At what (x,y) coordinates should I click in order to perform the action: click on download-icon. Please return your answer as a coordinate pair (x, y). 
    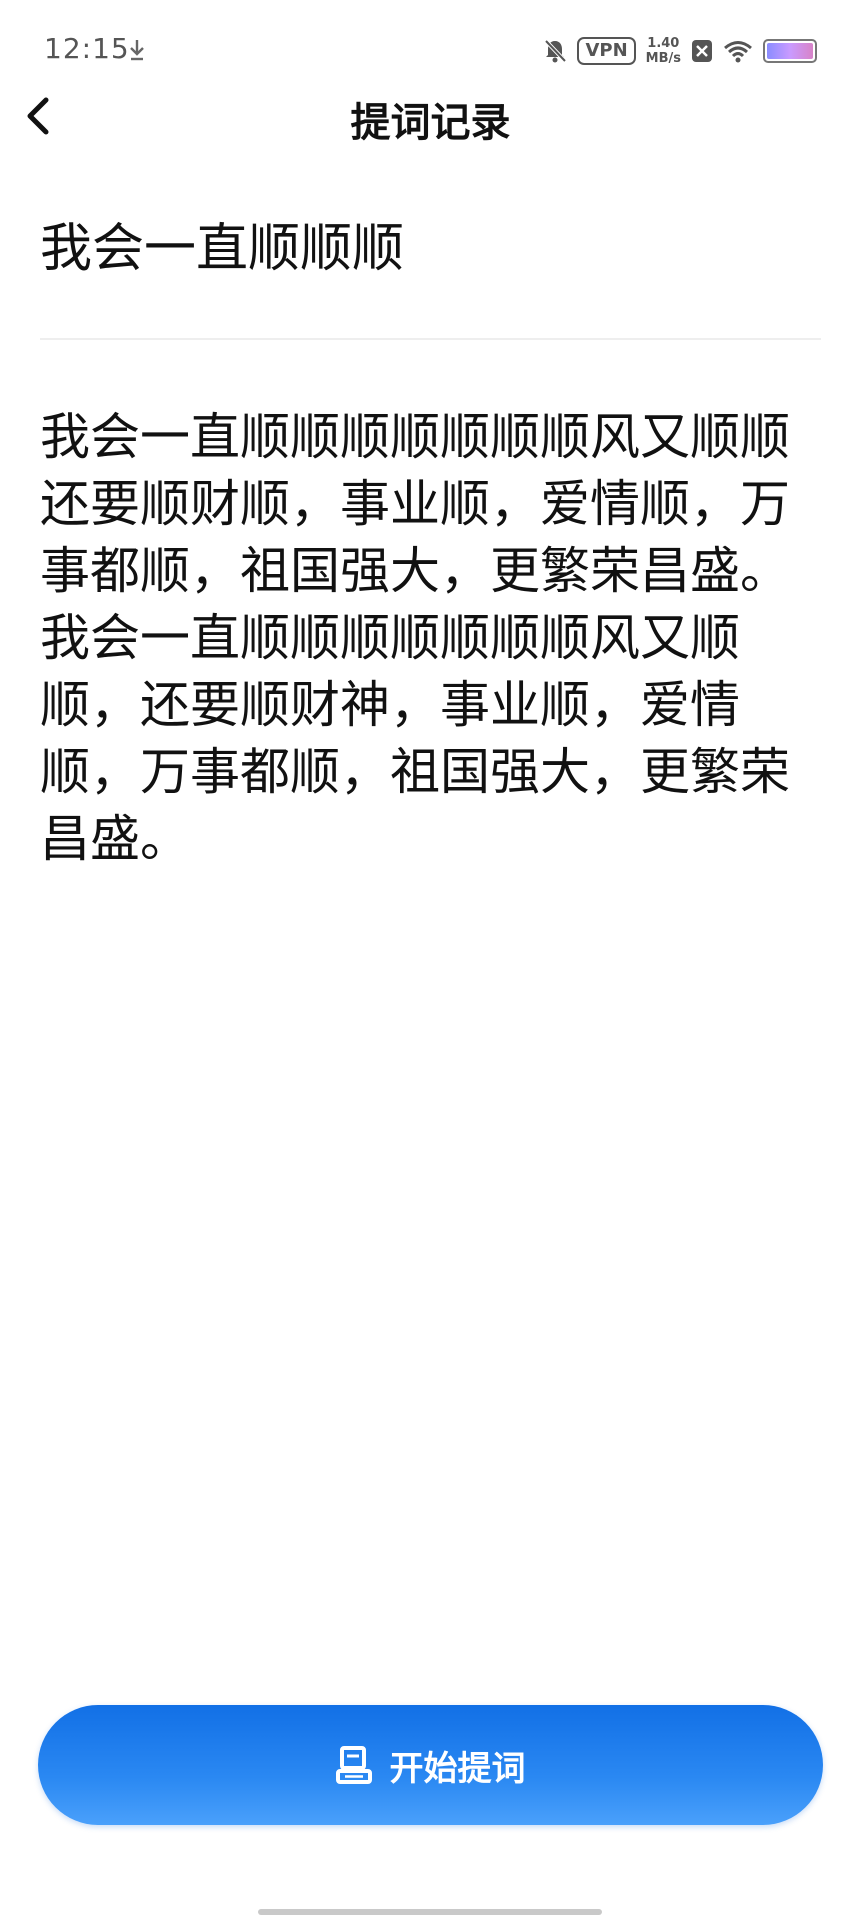
    Looking at the image, I should click on (137, 50).